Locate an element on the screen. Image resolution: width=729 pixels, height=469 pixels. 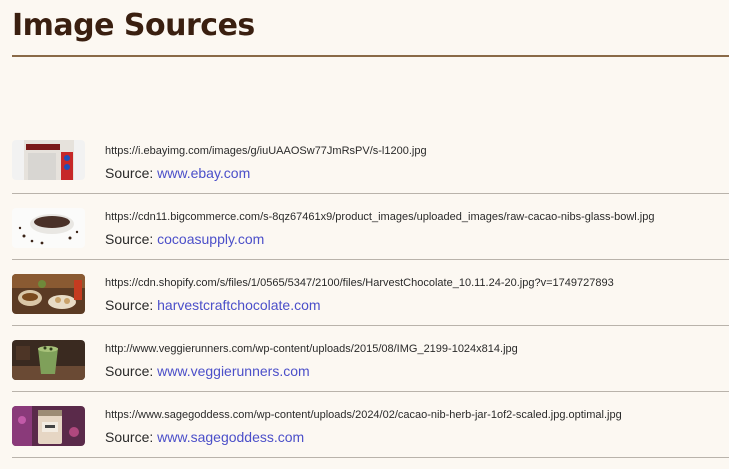
source-line: Source: www.veggierunners.com is located at coordinates (207, 371).